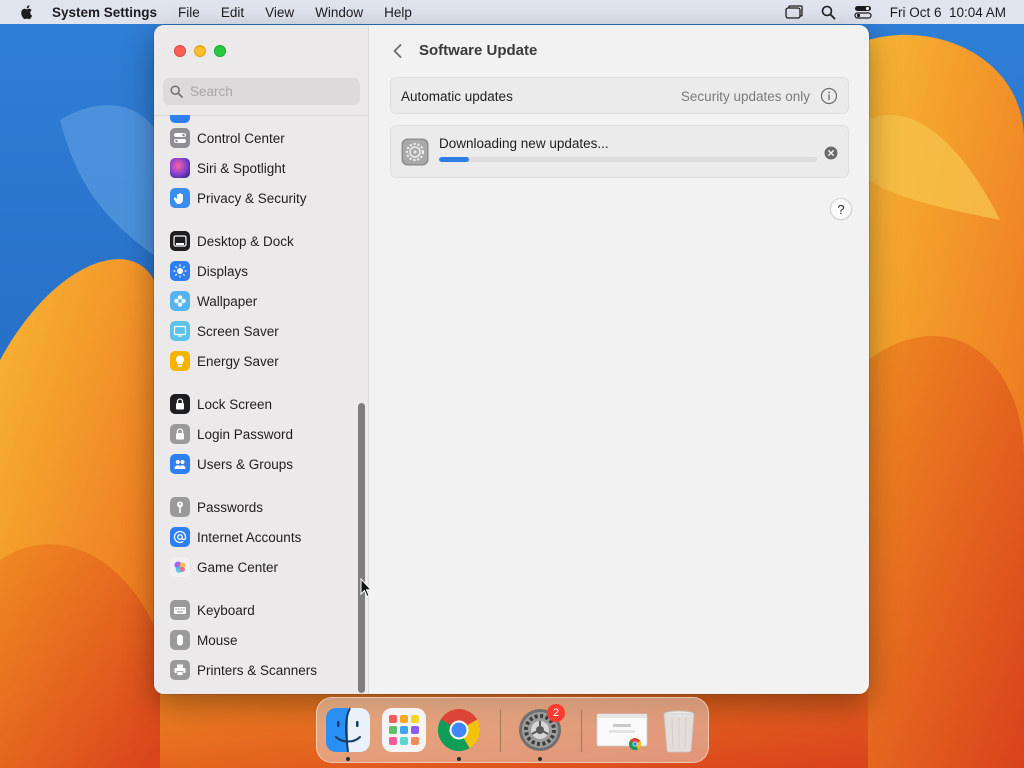 The width and height of the screenshot is (1024, 768). Describe the element at coordinates (628, 159) in the screenshot. I see `download-progress-bar` at that location.